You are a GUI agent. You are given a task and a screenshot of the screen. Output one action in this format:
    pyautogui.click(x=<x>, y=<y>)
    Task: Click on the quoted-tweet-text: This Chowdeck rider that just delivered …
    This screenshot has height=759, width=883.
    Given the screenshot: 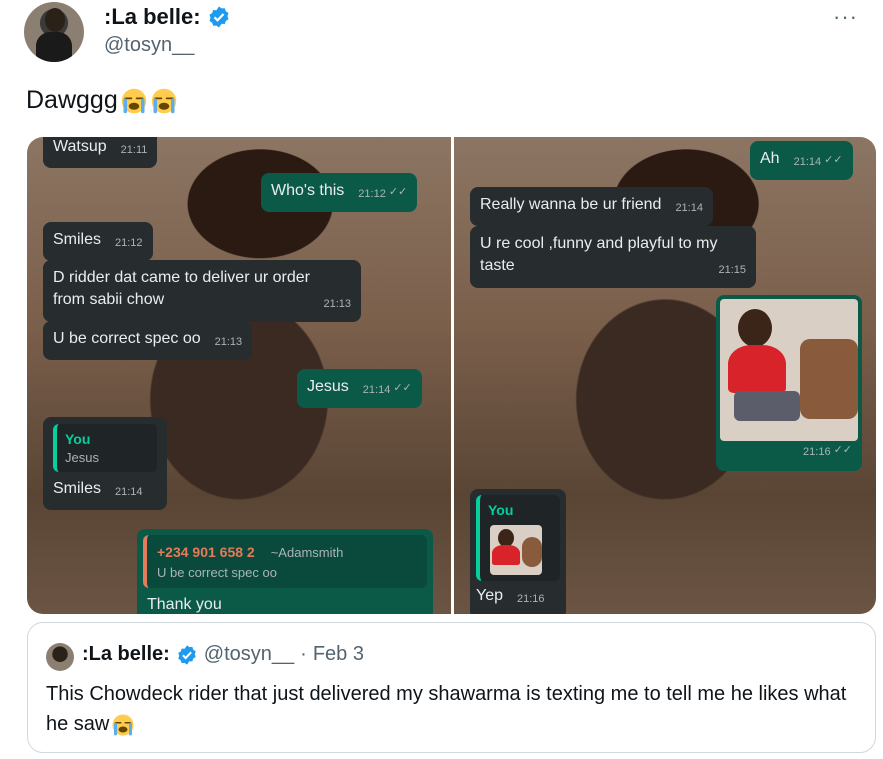 What is the action you would take?
    pyautogui.click(x=446, y=709)
    